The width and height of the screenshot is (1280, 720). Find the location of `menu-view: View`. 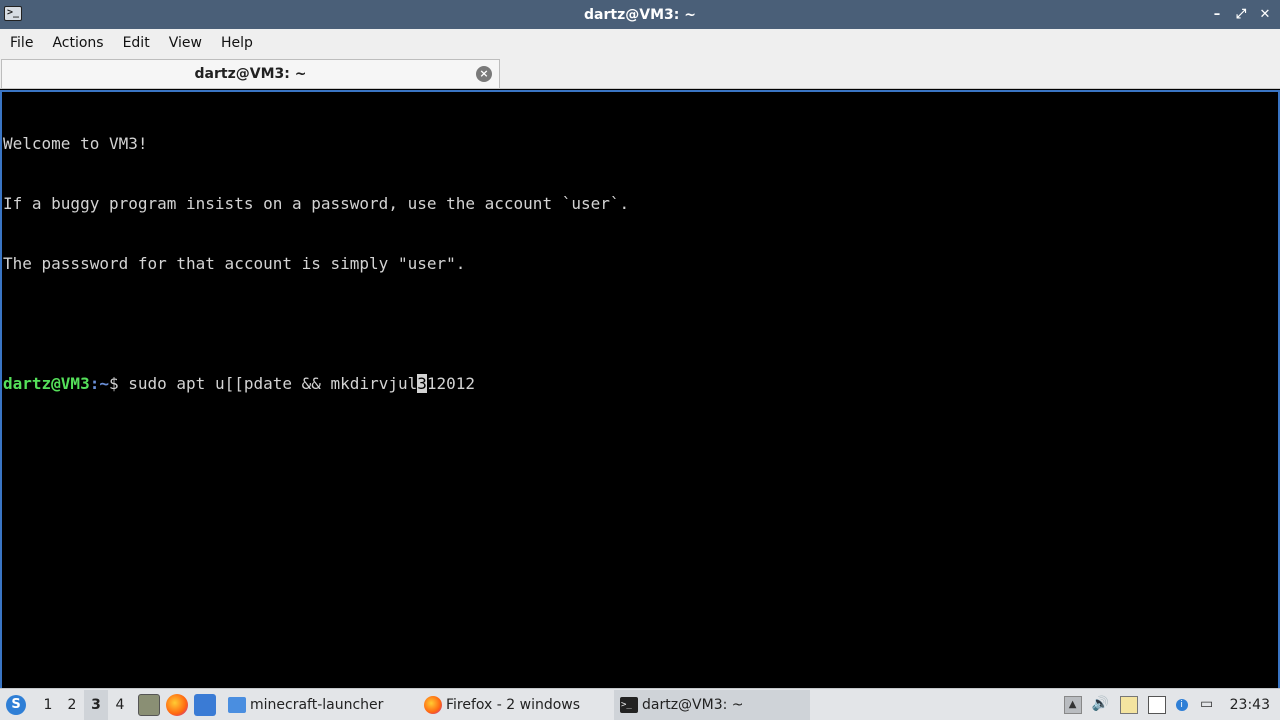

menu-view: View is located at coordinates (185, 43).